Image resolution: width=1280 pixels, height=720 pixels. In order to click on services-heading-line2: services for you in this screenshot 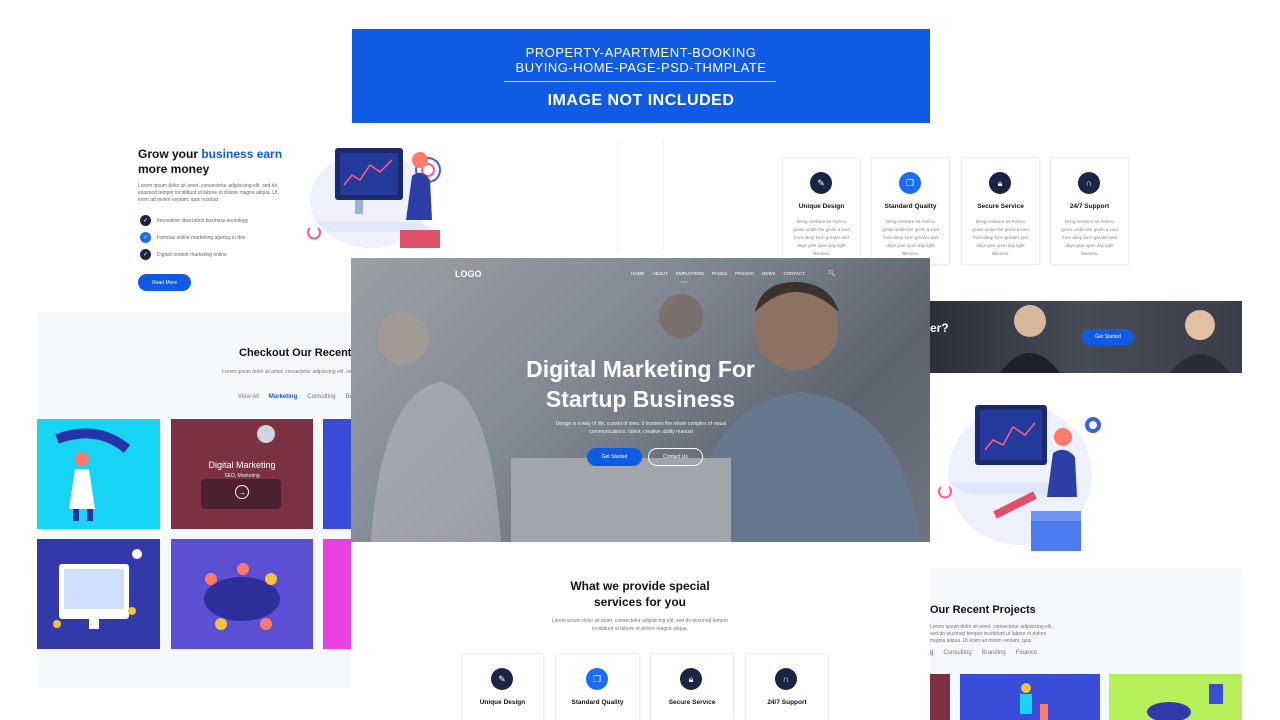, I will do `click(640, 602)`.